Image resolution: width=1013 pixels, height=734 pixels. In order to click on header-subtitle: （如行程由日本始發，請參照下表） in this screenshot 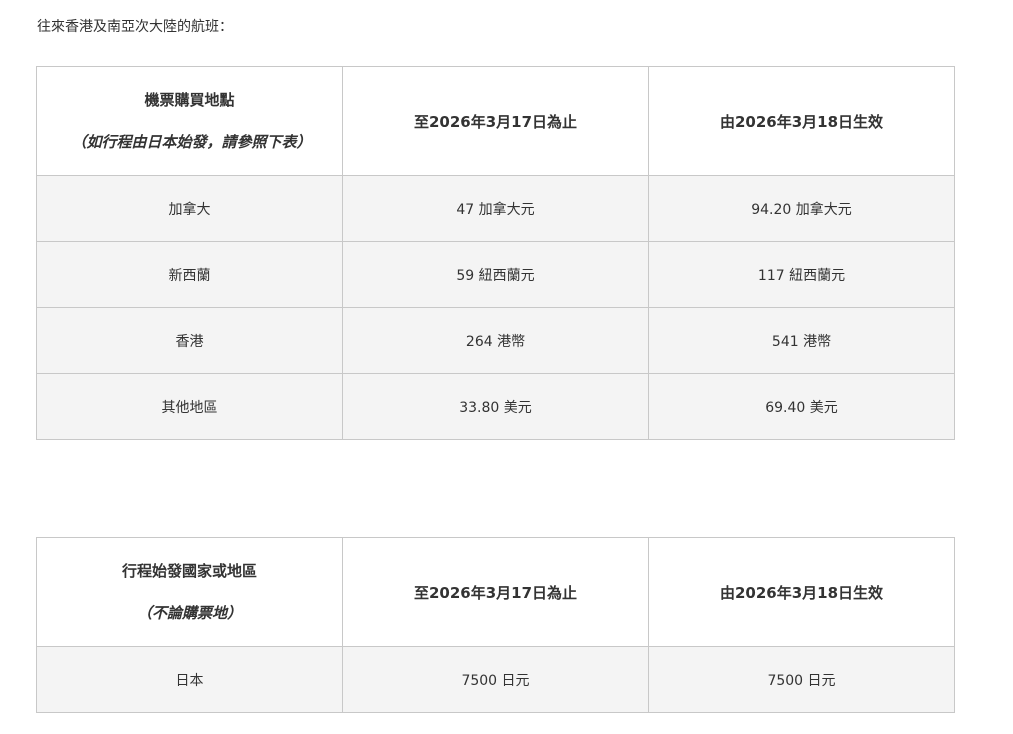, I will do `click(191, 142)`.